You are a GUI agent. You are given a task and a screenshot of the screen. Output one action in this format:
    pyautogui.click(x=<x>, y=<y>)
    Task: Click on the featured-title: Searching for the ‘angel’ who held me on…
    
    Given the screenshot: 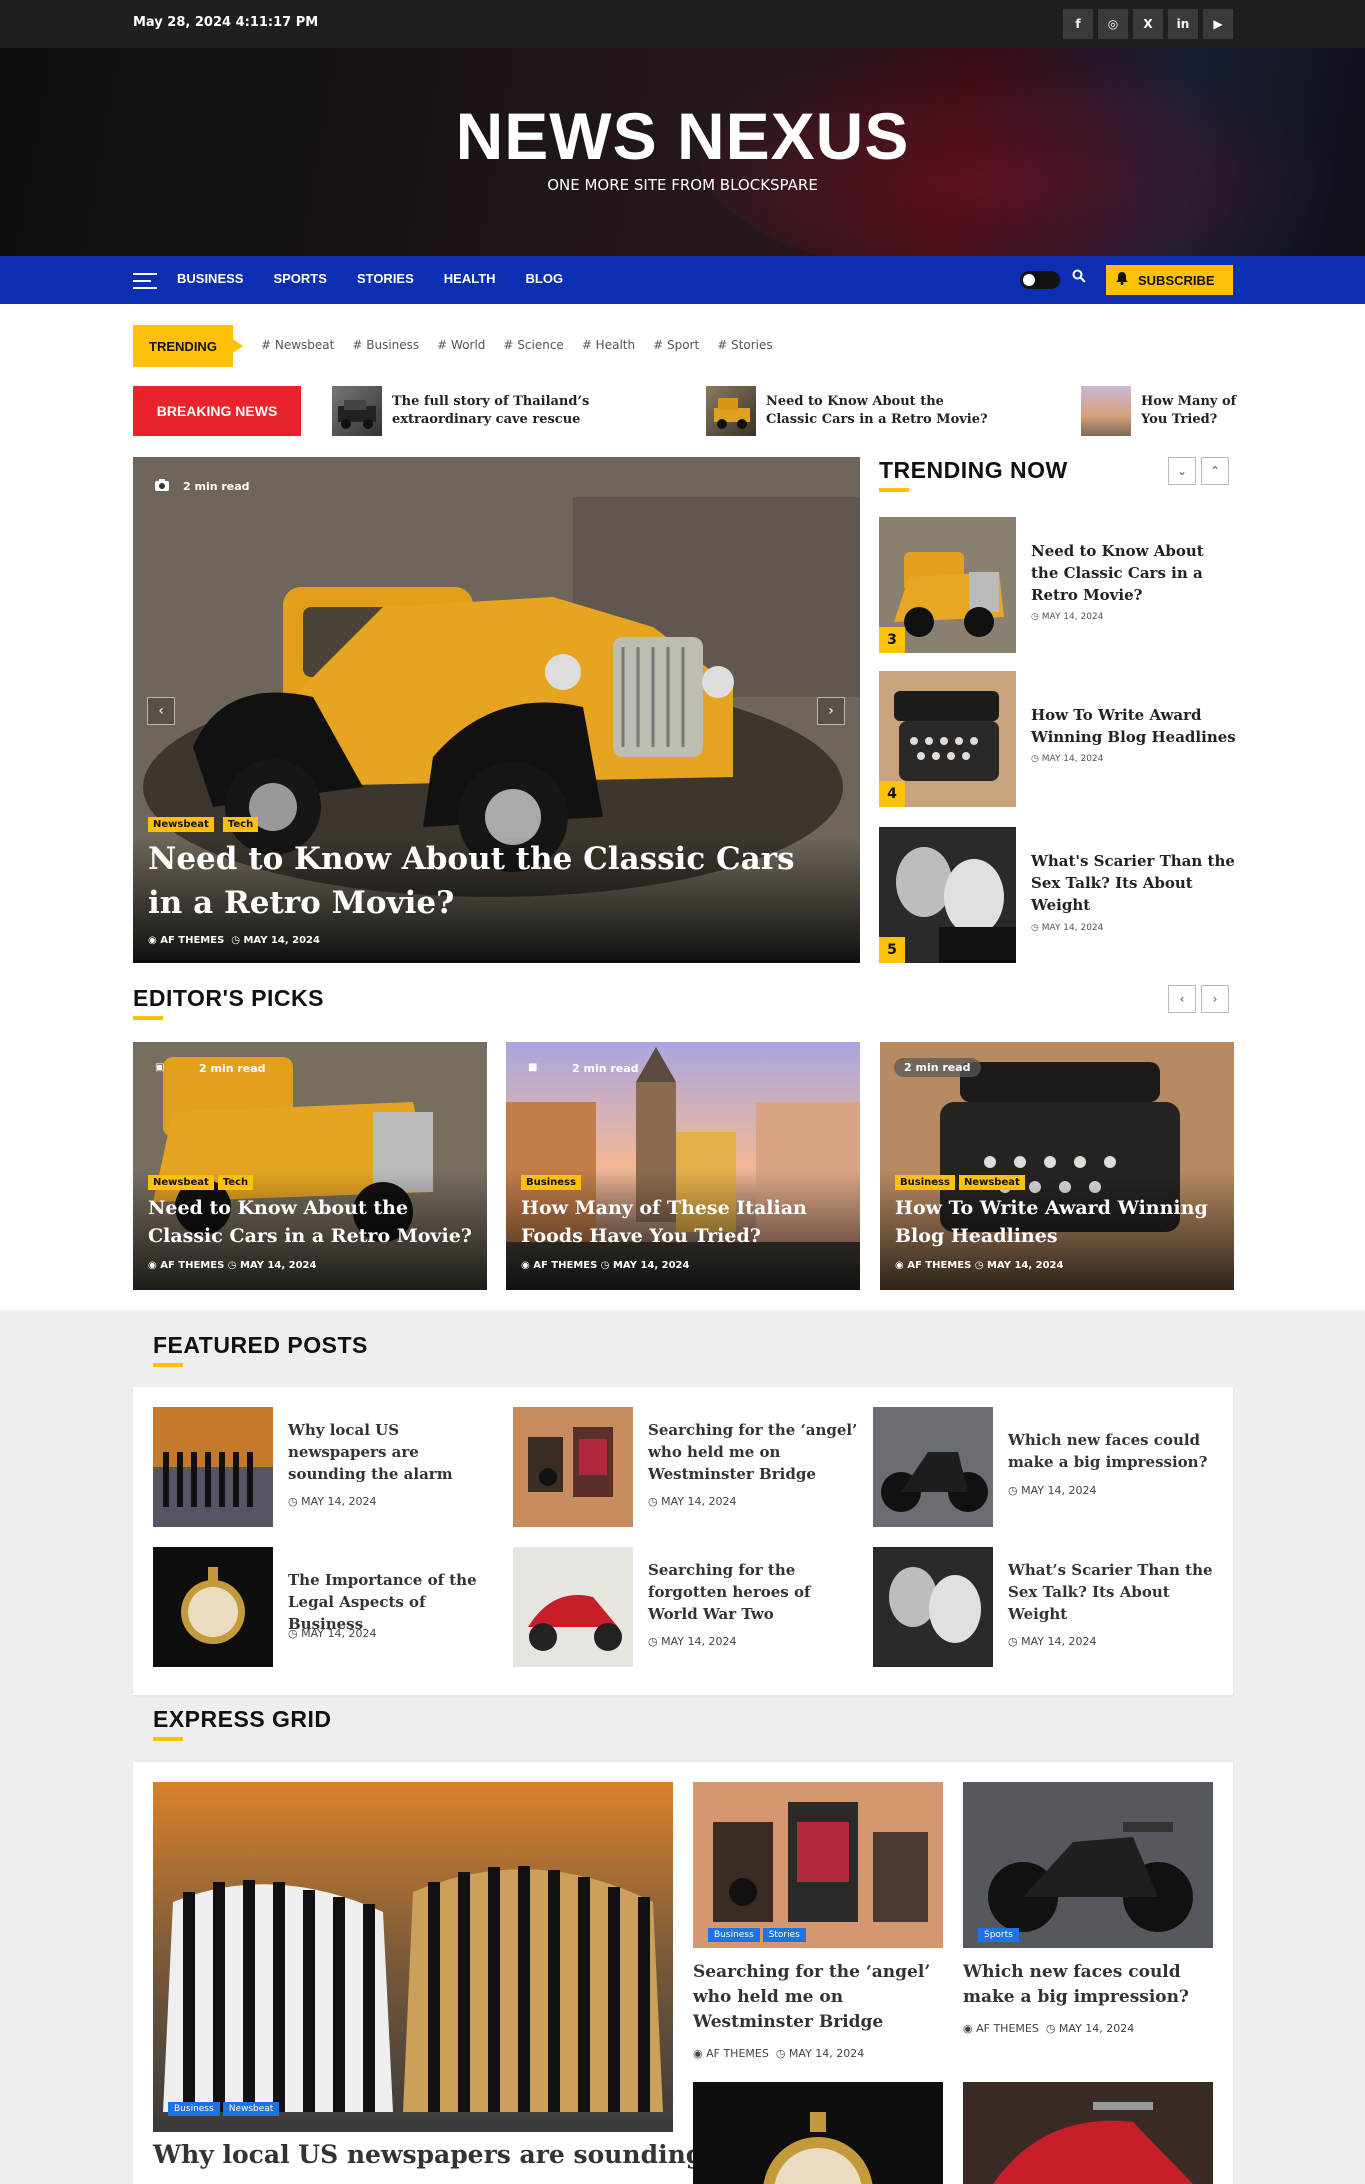 What is the action you would take?
    pyautogui.click(x=753, y=1452)
    